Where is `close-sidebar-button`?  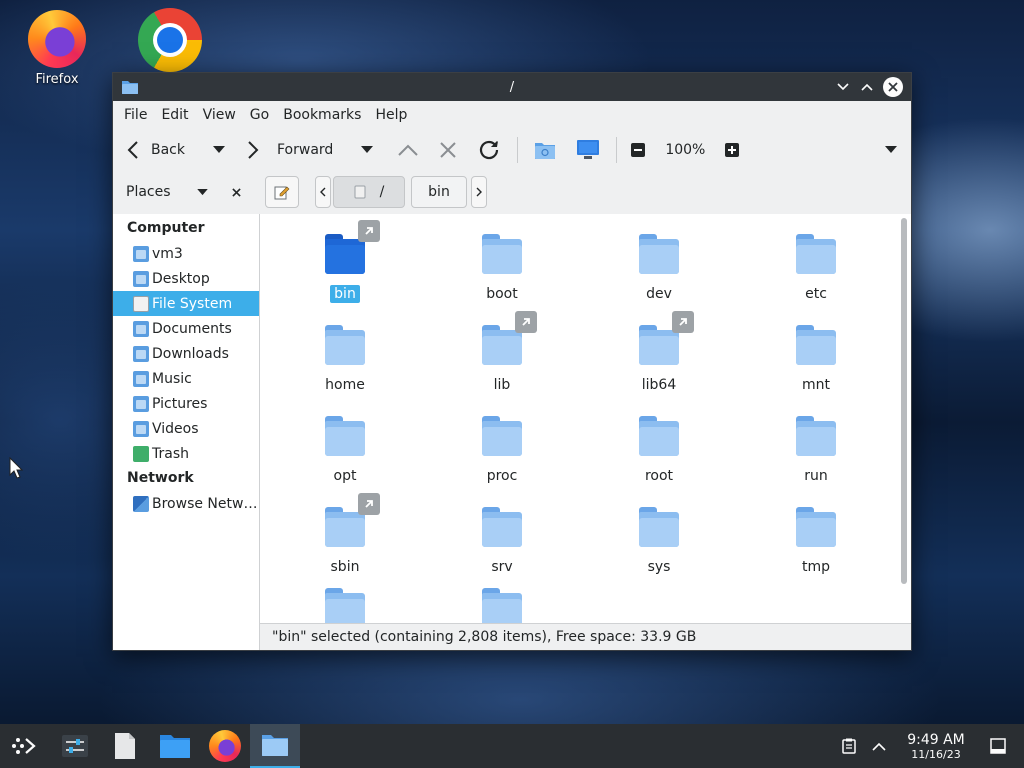
close-sidebar-button is located at coordinates (236, 192).